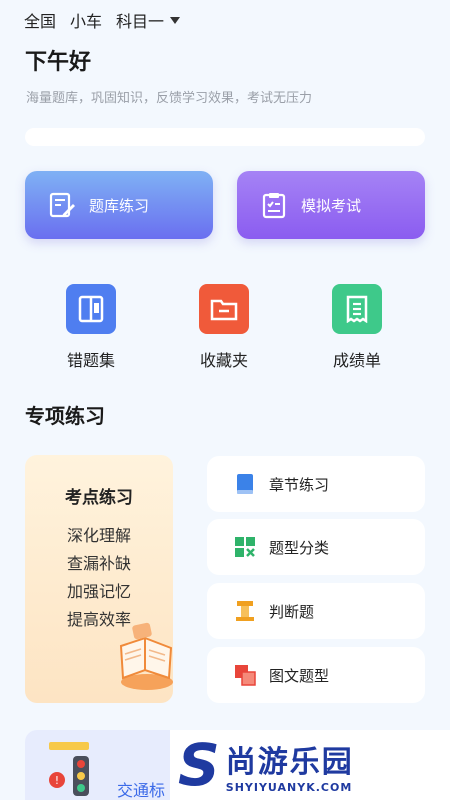 Image resolution: width=450 pixels, height=800 pixels. I want to click on region-selector: 全国, so click(40, 20).